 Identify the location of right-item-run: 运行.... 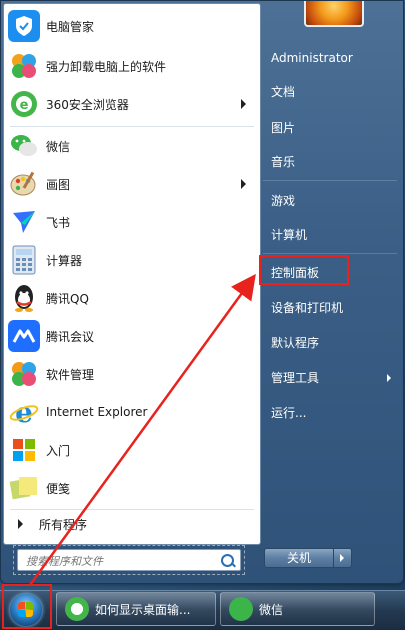
(331, 413).